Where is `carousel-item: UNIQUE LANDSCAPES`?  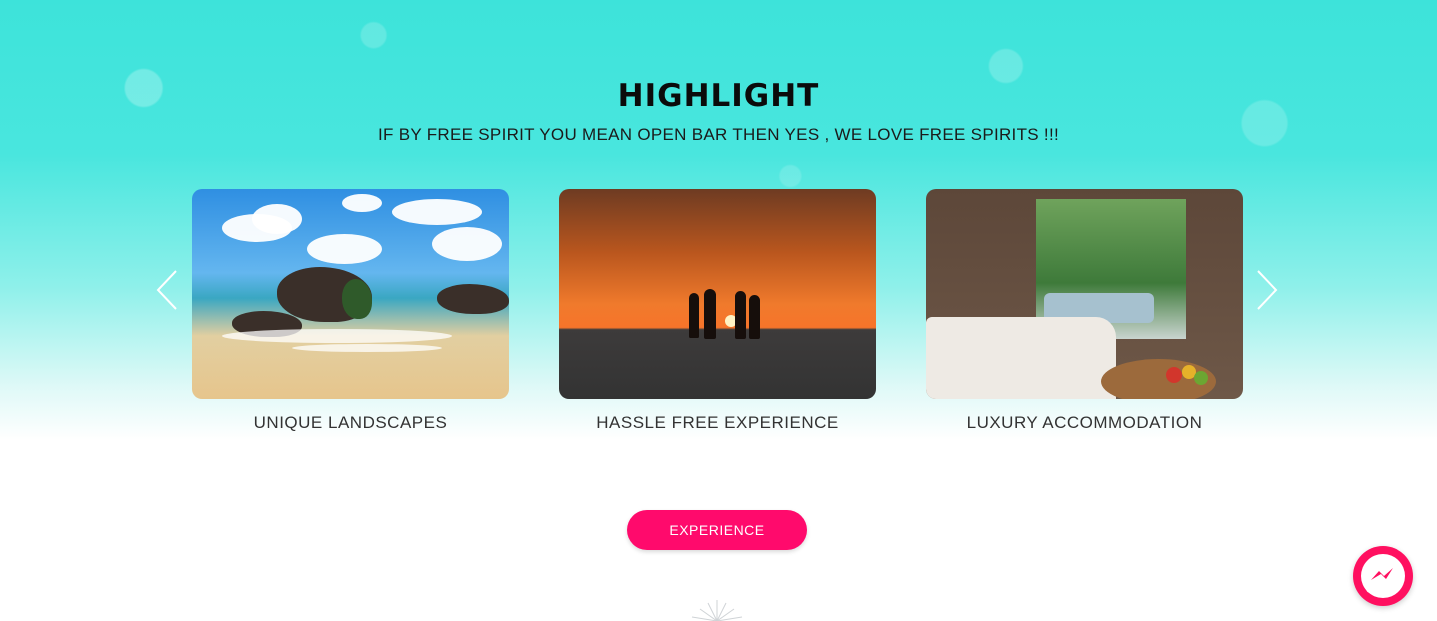
carousel-item: UNIQUE LANDSCAPES is located at coordinates (350, 311).